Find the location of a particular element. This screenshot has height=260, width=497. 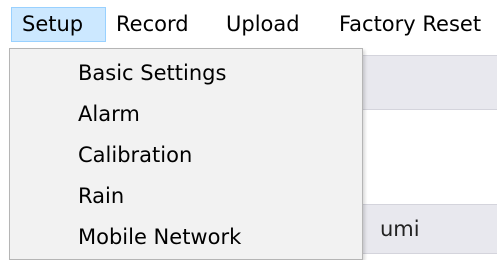

menu-factory-reset: Factory Reset is located at coordinates (410, 24).